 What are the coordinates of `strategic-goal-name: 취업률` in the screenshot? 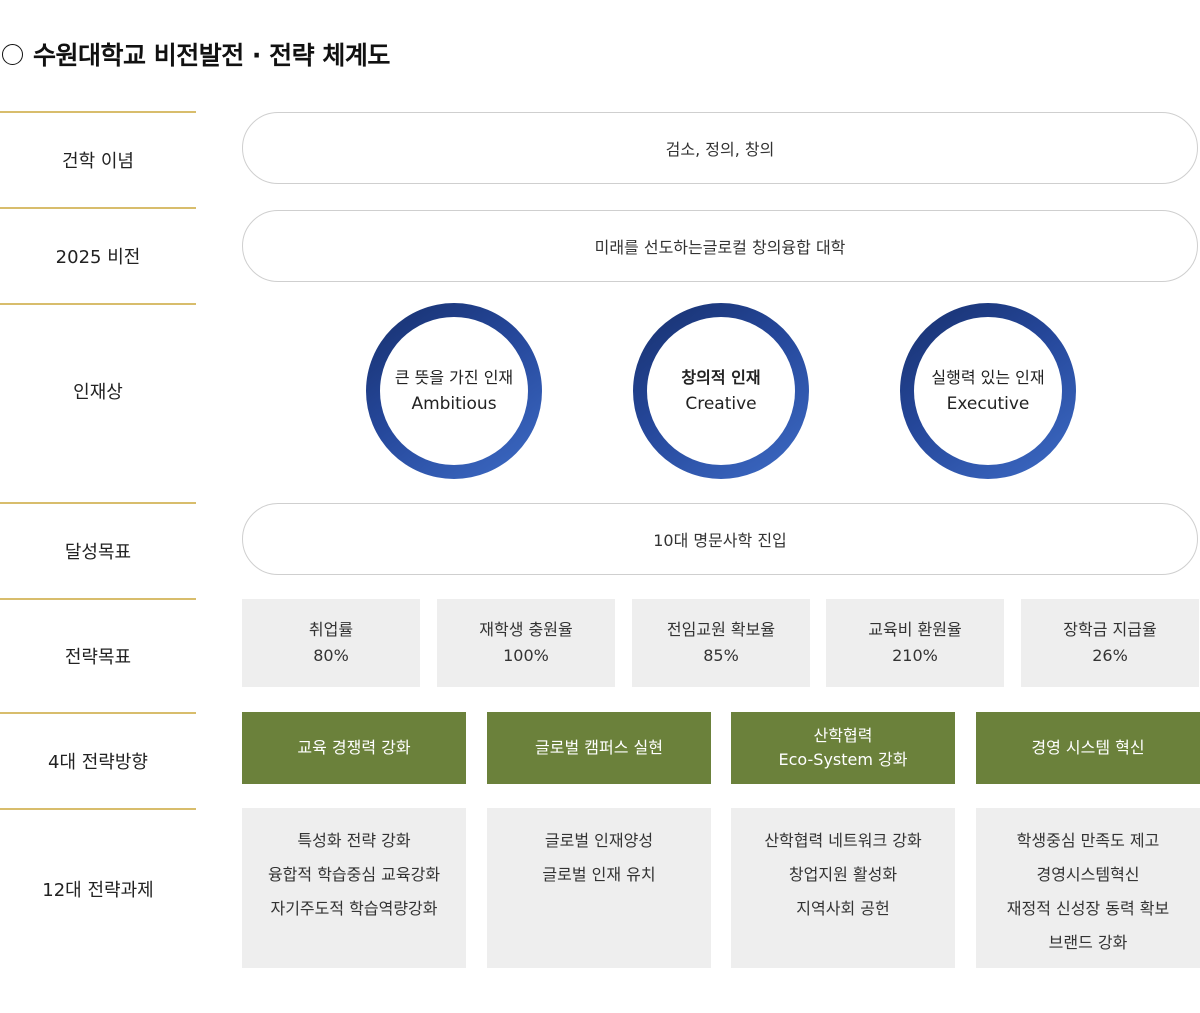 It's located at (331, 629).